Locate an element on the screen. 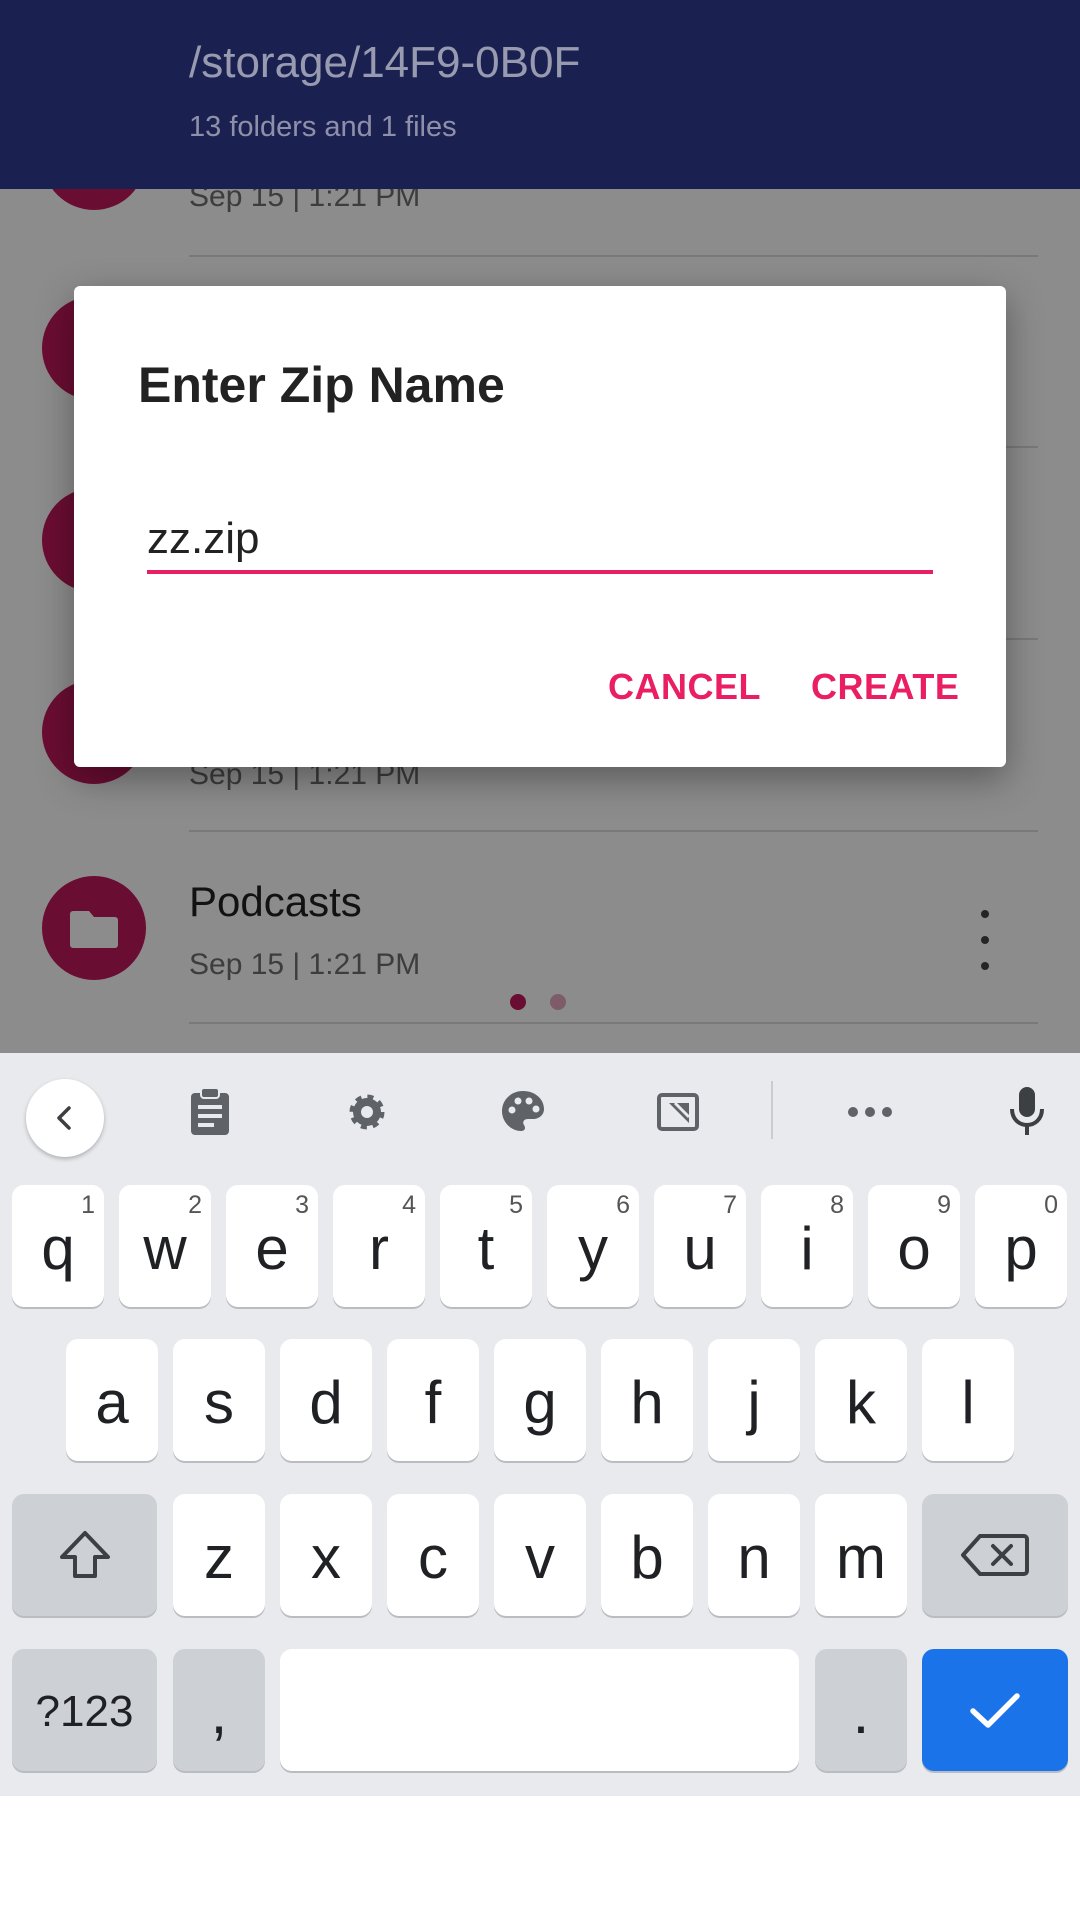 This screenshot has width=1080, height=1920. key-e: e3 is located at coordinates (272, 1246).